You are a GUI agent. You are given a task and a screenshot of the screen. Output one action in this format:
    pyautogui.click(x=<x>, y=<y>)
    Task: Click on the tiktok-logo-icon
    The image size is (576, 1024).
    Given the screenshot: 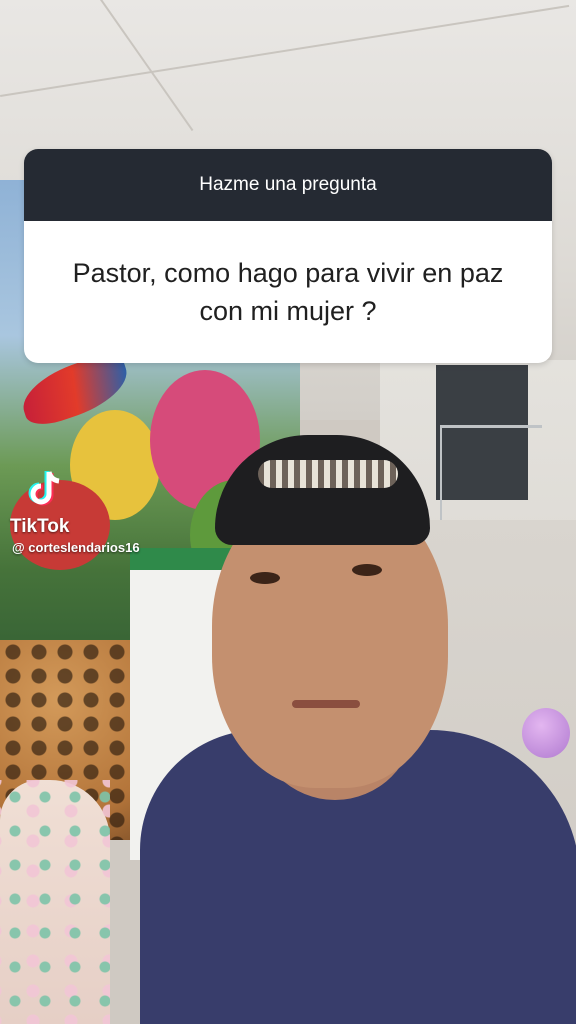 What is the action you would take?
    pyautogui.click(x=44, y=488)
    